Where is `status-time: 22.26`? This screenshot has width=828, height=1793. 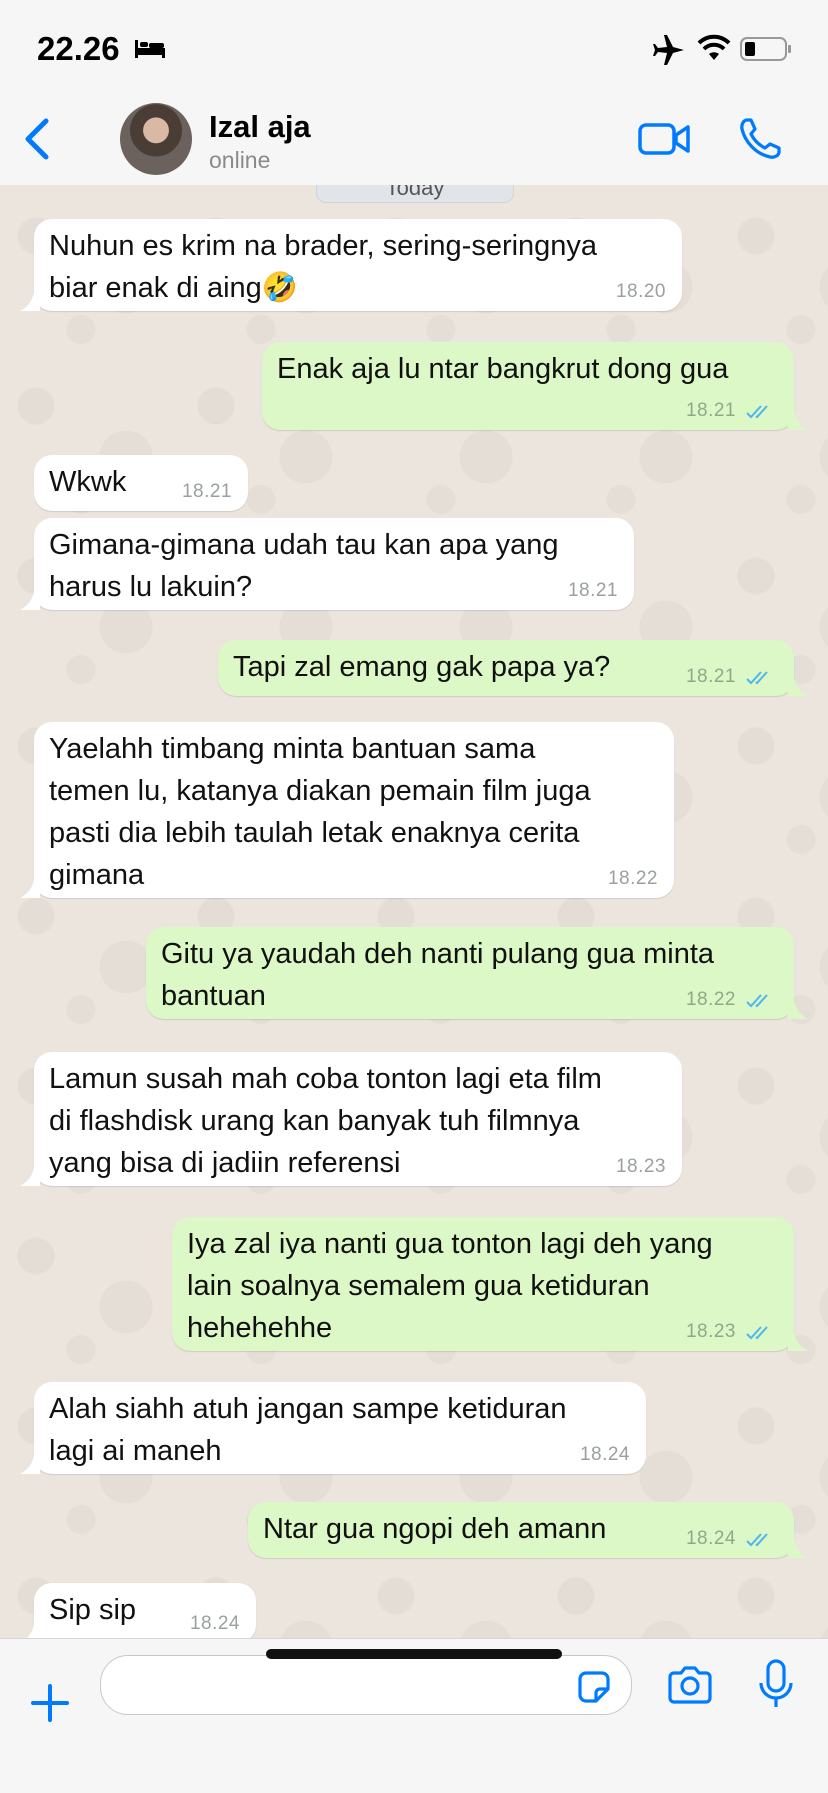
status-time: 22.26 is located at coordinates (78, 48).